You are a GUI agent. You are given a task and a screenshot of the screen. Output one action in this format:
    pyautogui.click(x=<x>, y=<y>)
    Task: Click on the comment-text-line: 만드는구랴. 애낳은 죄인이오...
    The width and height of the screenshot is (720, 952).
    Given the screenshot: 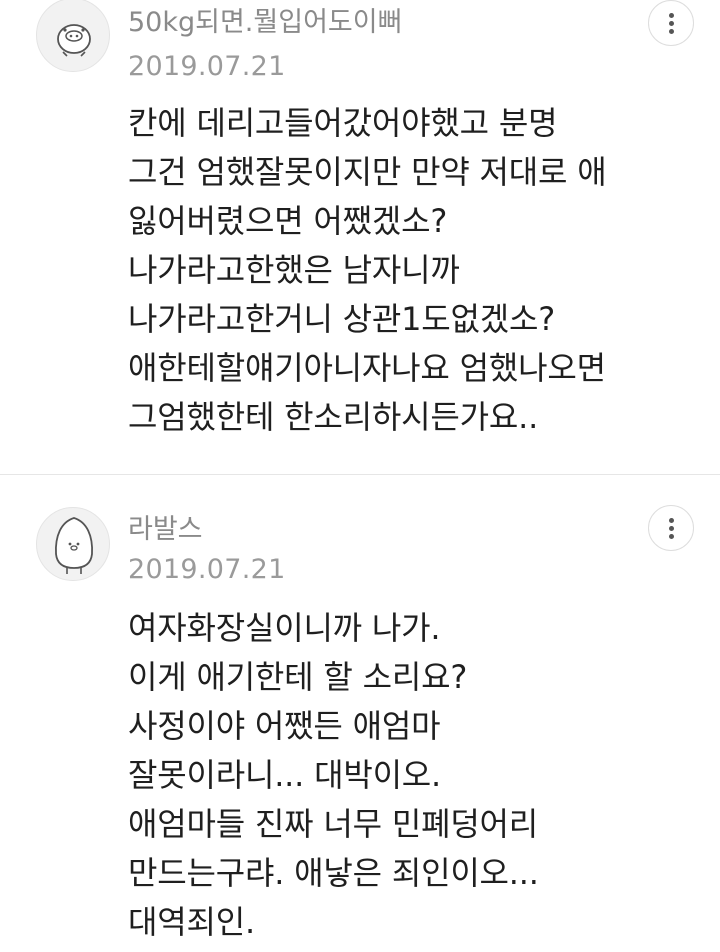 What is the action you would take?
    pyautogui.click(x=333, y=873)
    